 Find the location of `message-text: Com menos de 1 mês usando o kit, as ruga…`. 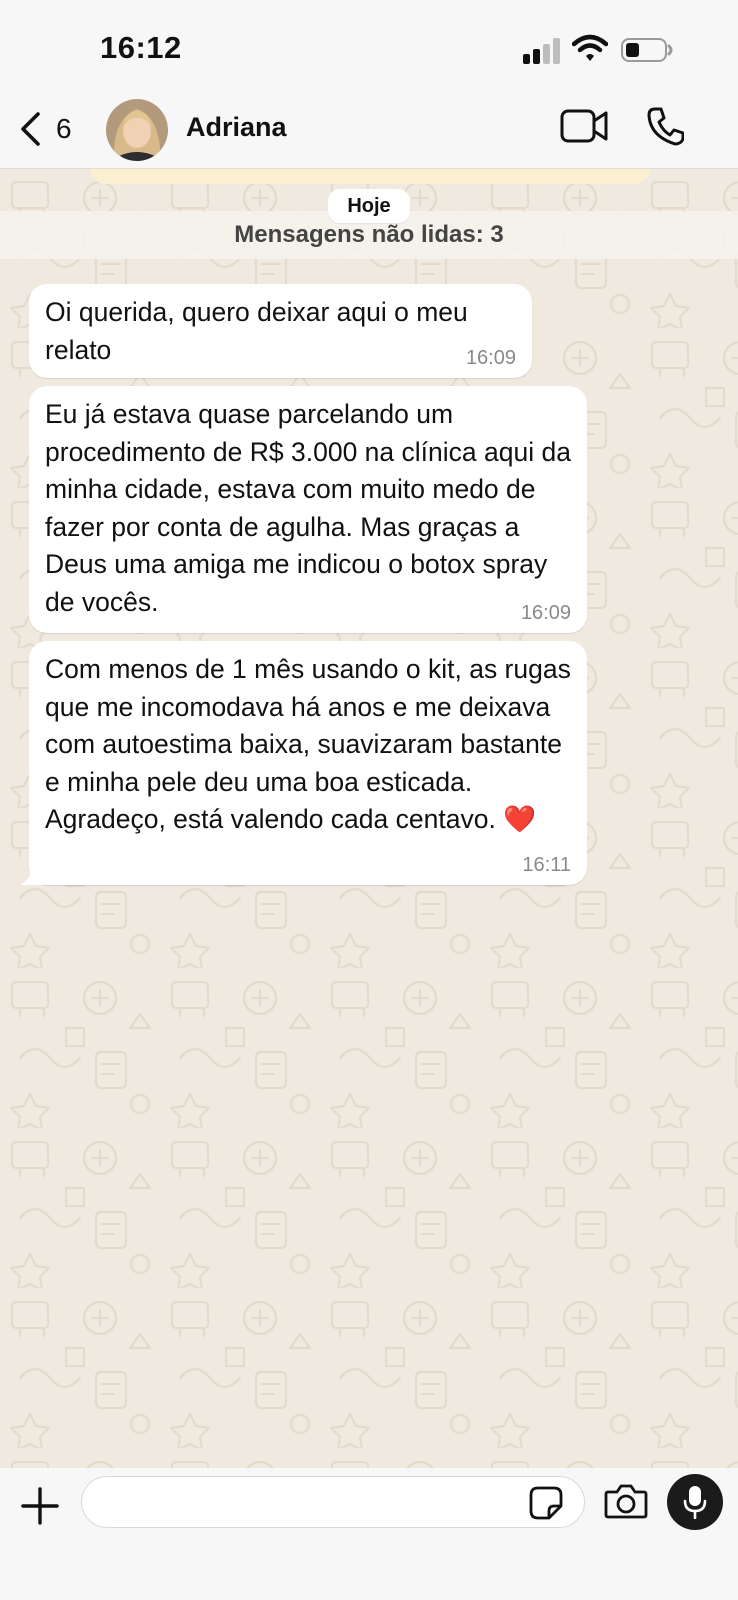

message-text: Com menos de 1 mês usando o kit, as ruga… is located at coordinates (308, 744).